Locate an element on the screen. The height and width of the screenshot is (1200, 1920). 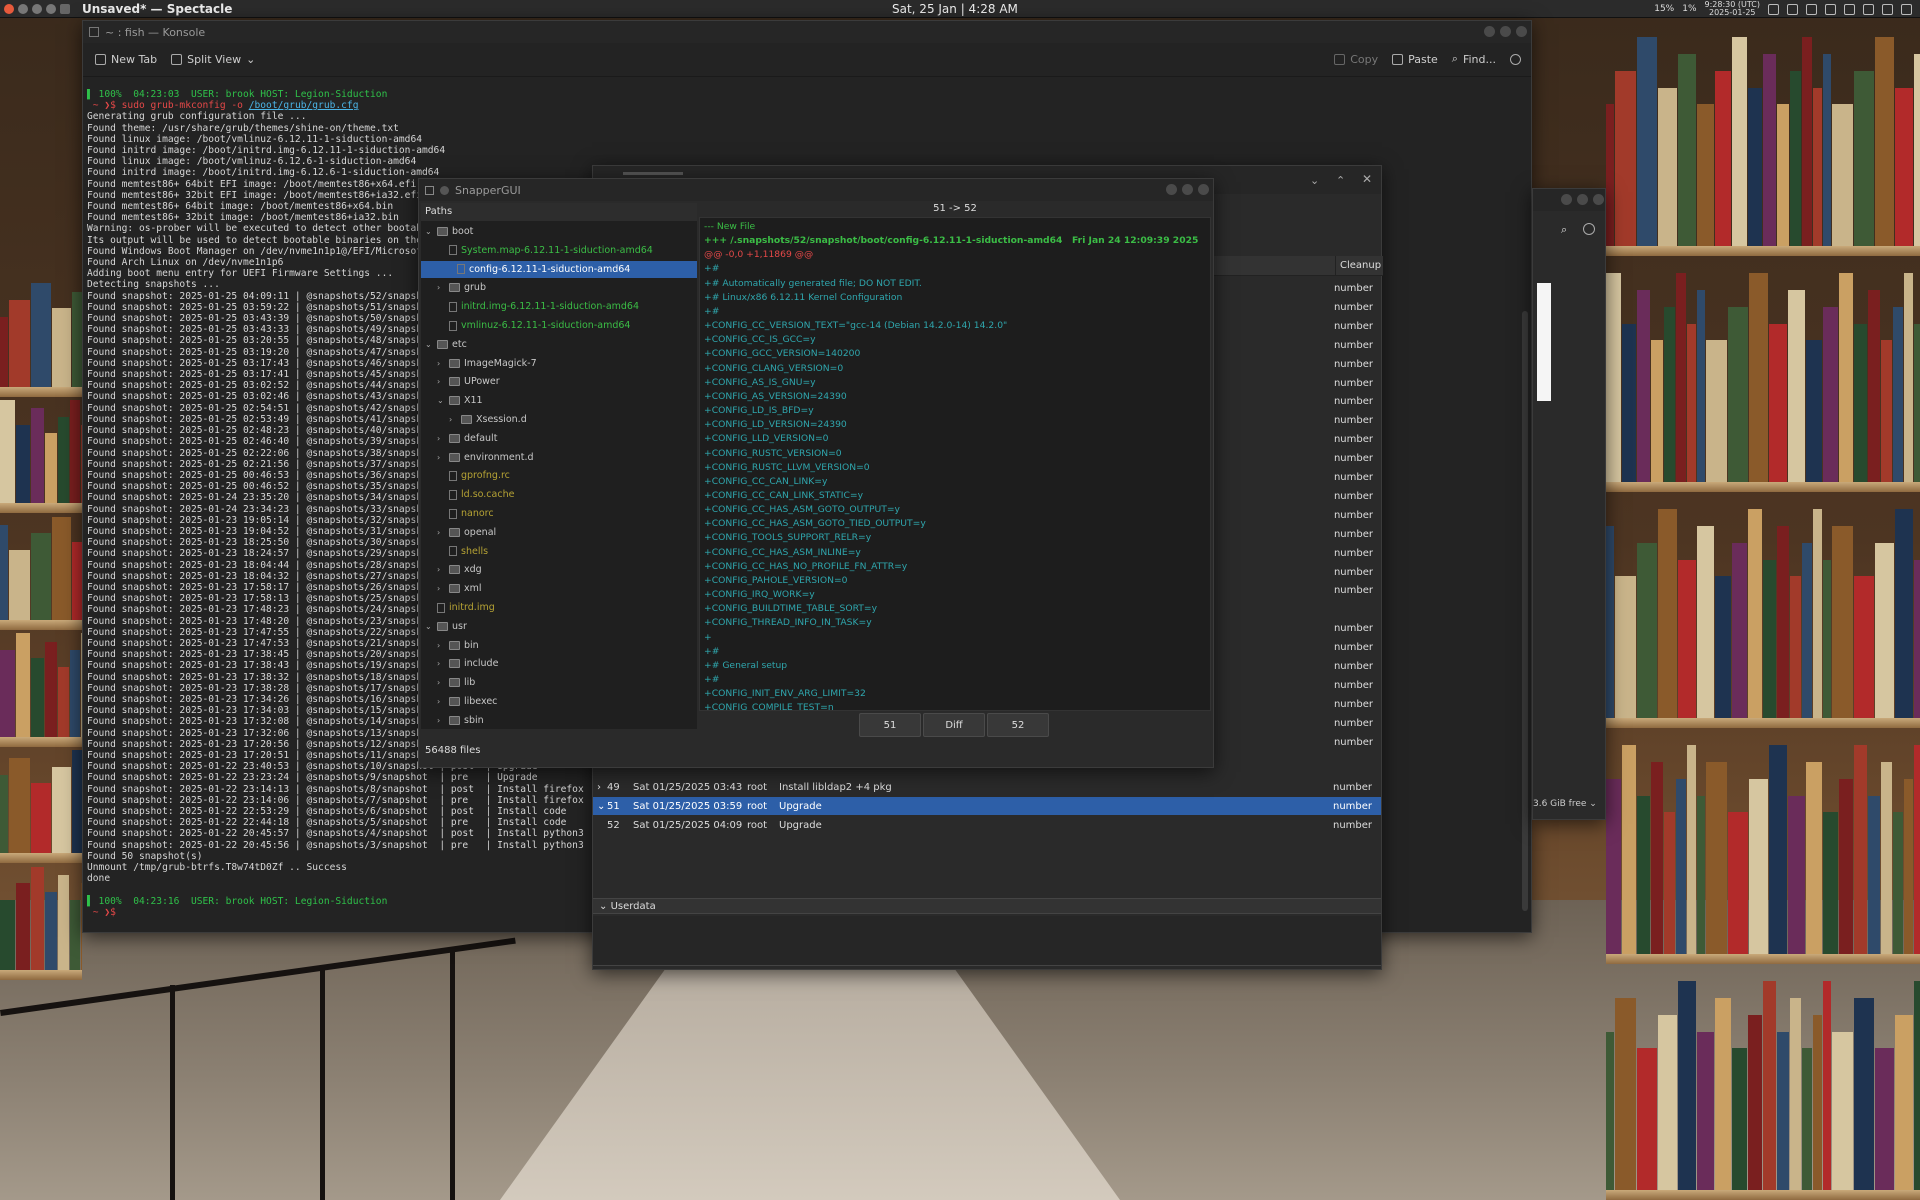
tray-clock: 9:28:30 (UTC) 2025-01-25 is located at coordinates (1732, 9).